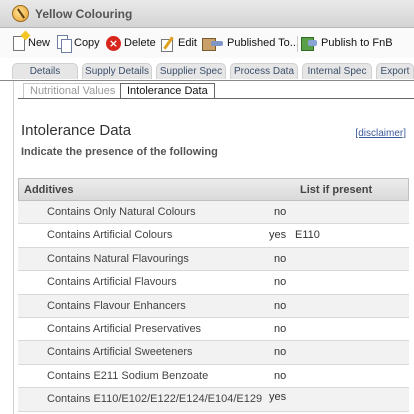  I want to click on row-label: Contains Flavour Enhancers, so click(116, 305).